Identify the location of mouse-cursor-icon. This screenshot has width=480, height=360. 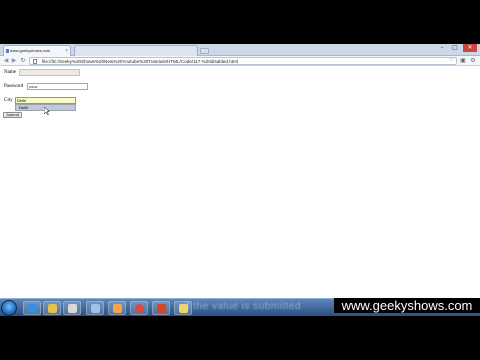
(47, 111).